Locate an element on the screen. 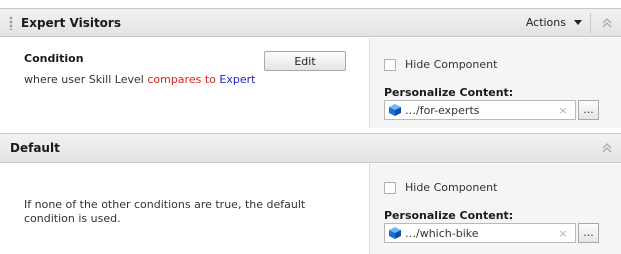 Image resolution: width=621 pixels, height=254 pixels. actions-menu-button: Actions is located at coordinates (554, 22).